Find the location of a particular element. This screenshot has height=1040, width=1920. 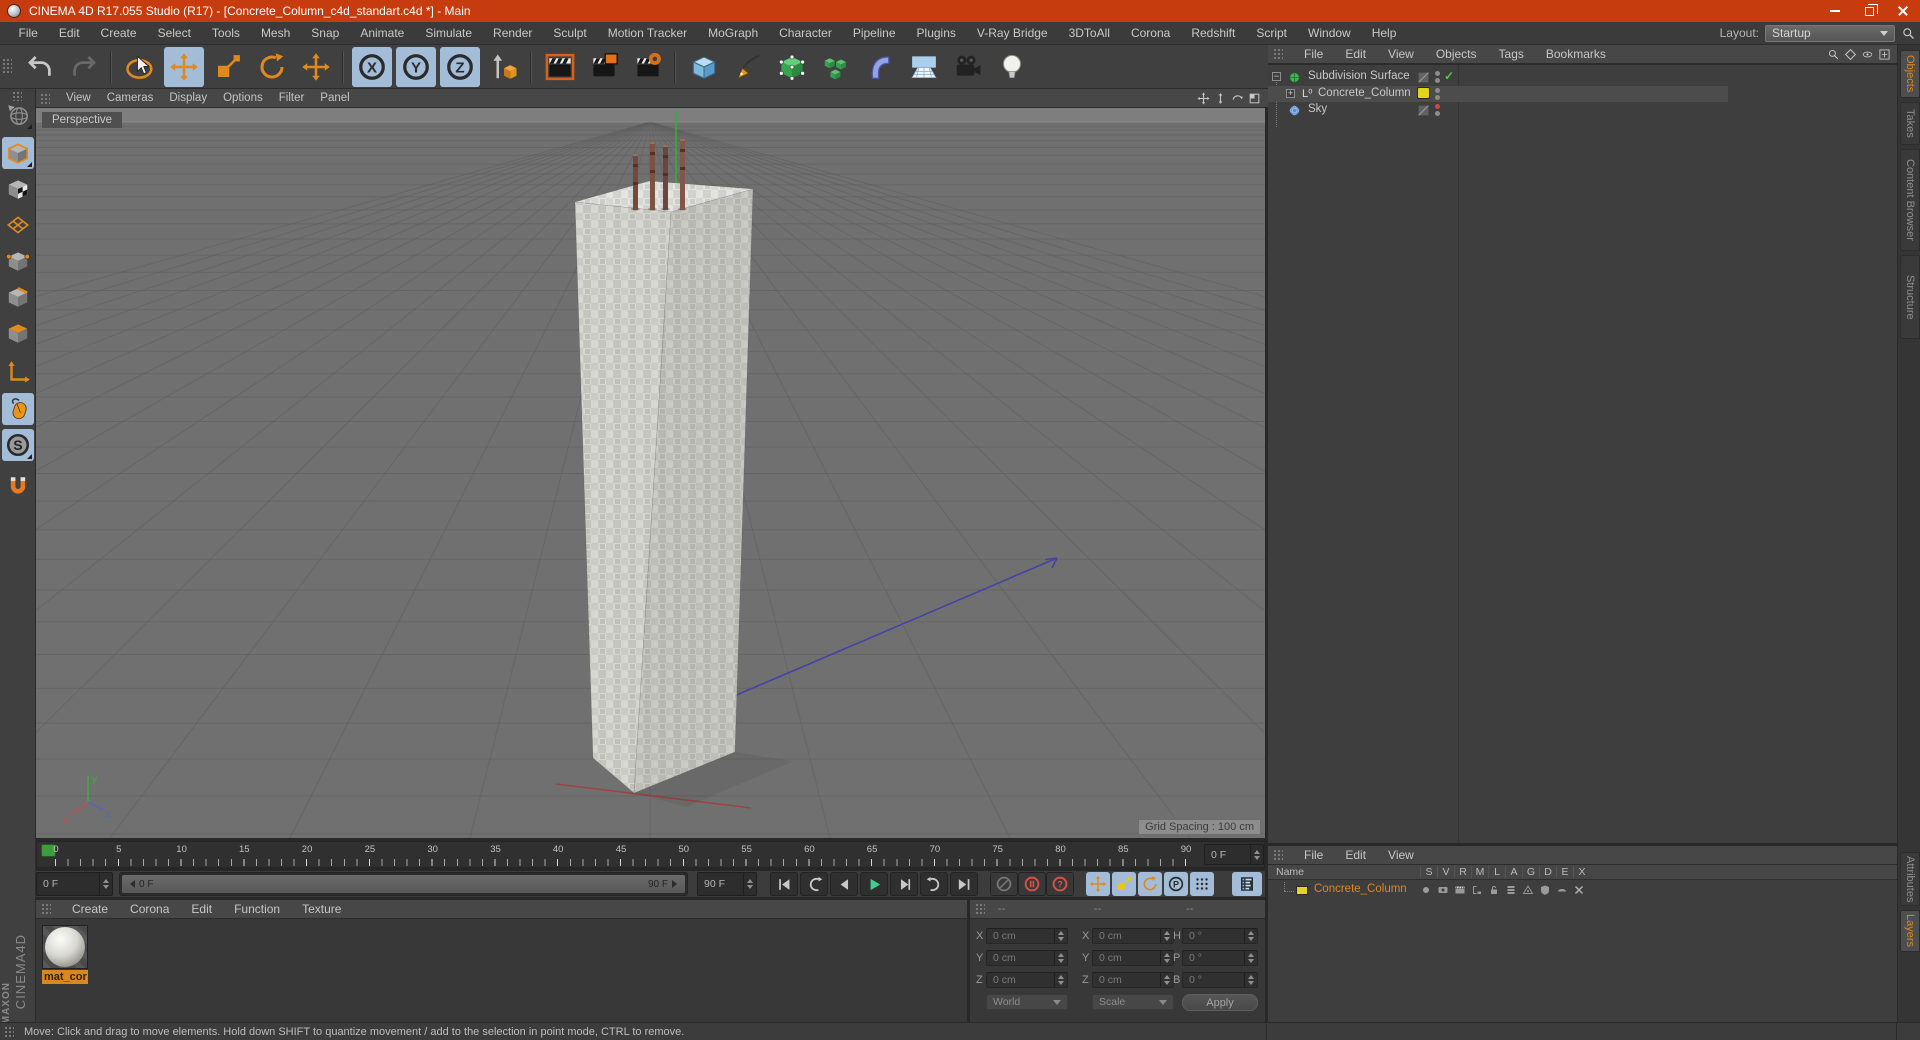

size-field-z: 0 cm is located at coordinates (1133, 980).